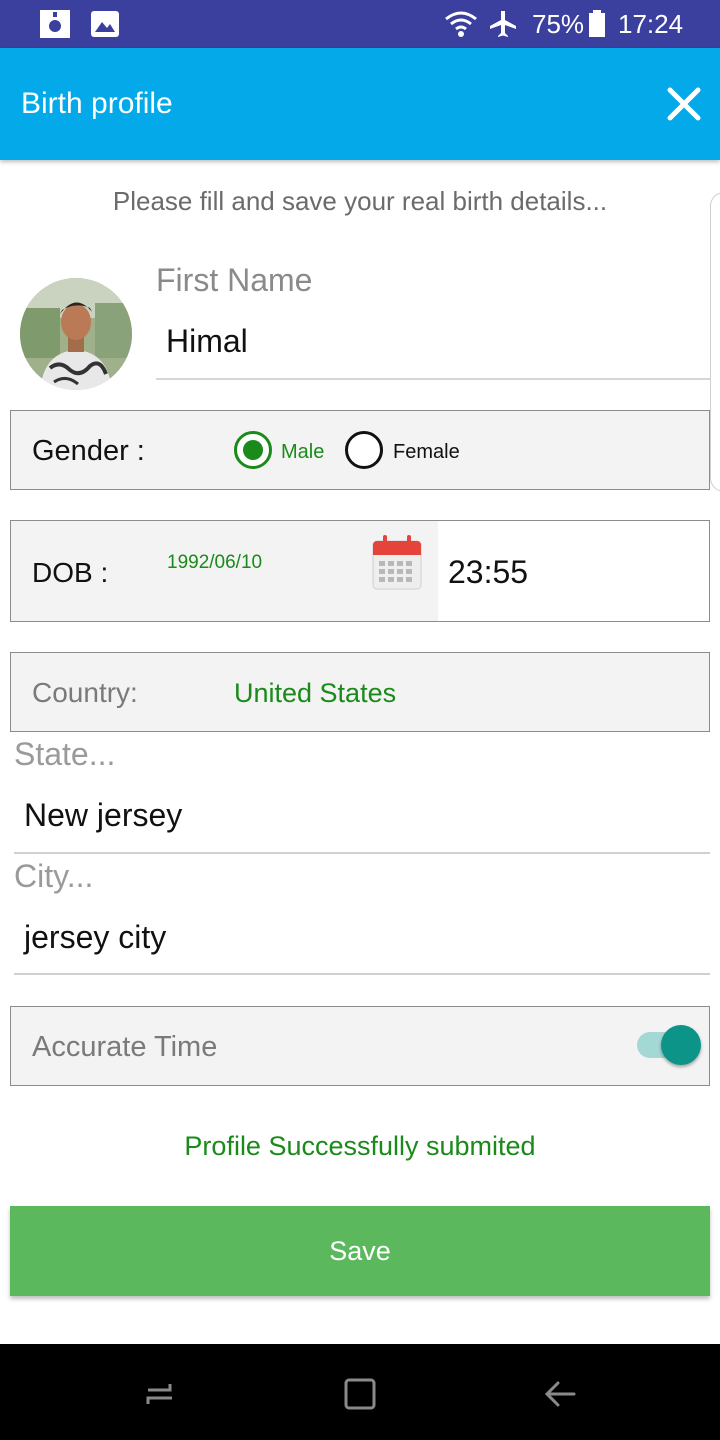 Image resolution: width=720 pixels, height=1440 pixels. Describe the element at coordinates (360, 1146) in the screenshot. I see `status-message: Profile Successfully submited` at that location.